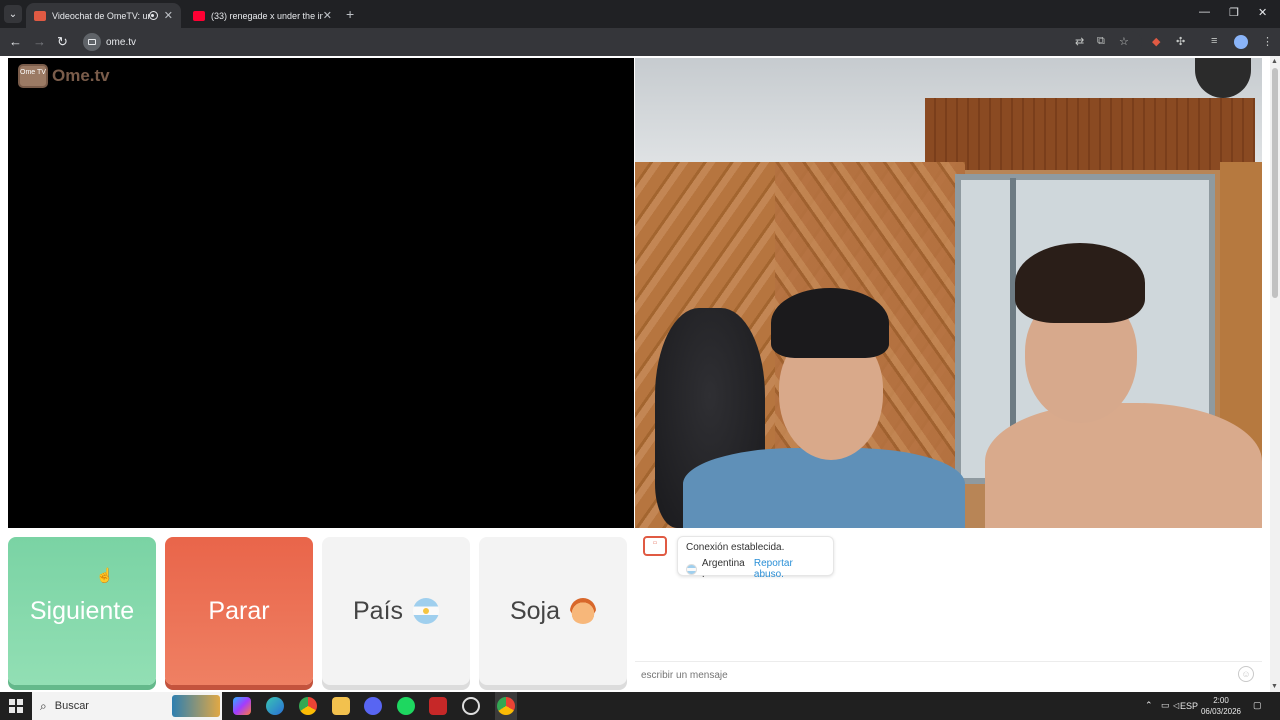  Describe the element at coordinates (824, 408) in the screenshot. I see `remote-person-left` at that location.